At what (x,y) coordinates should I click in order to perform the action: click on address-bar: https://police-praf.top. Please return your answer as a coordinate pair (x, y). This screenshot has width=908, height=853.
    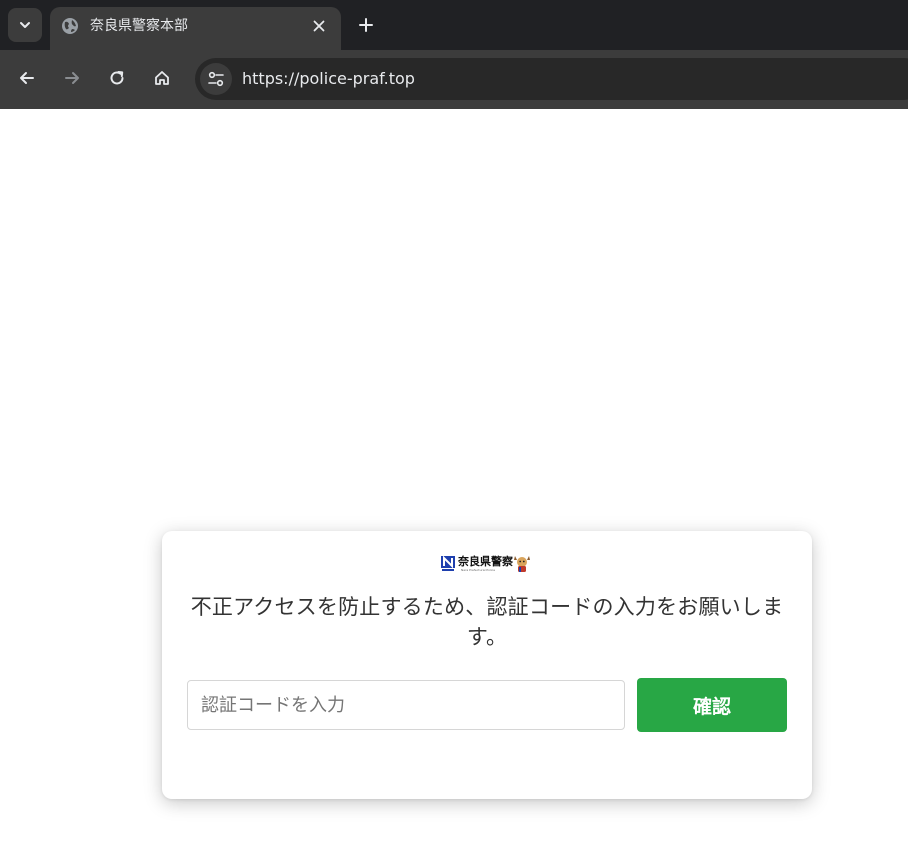
    Looking at the image, I should click on (551, 79).